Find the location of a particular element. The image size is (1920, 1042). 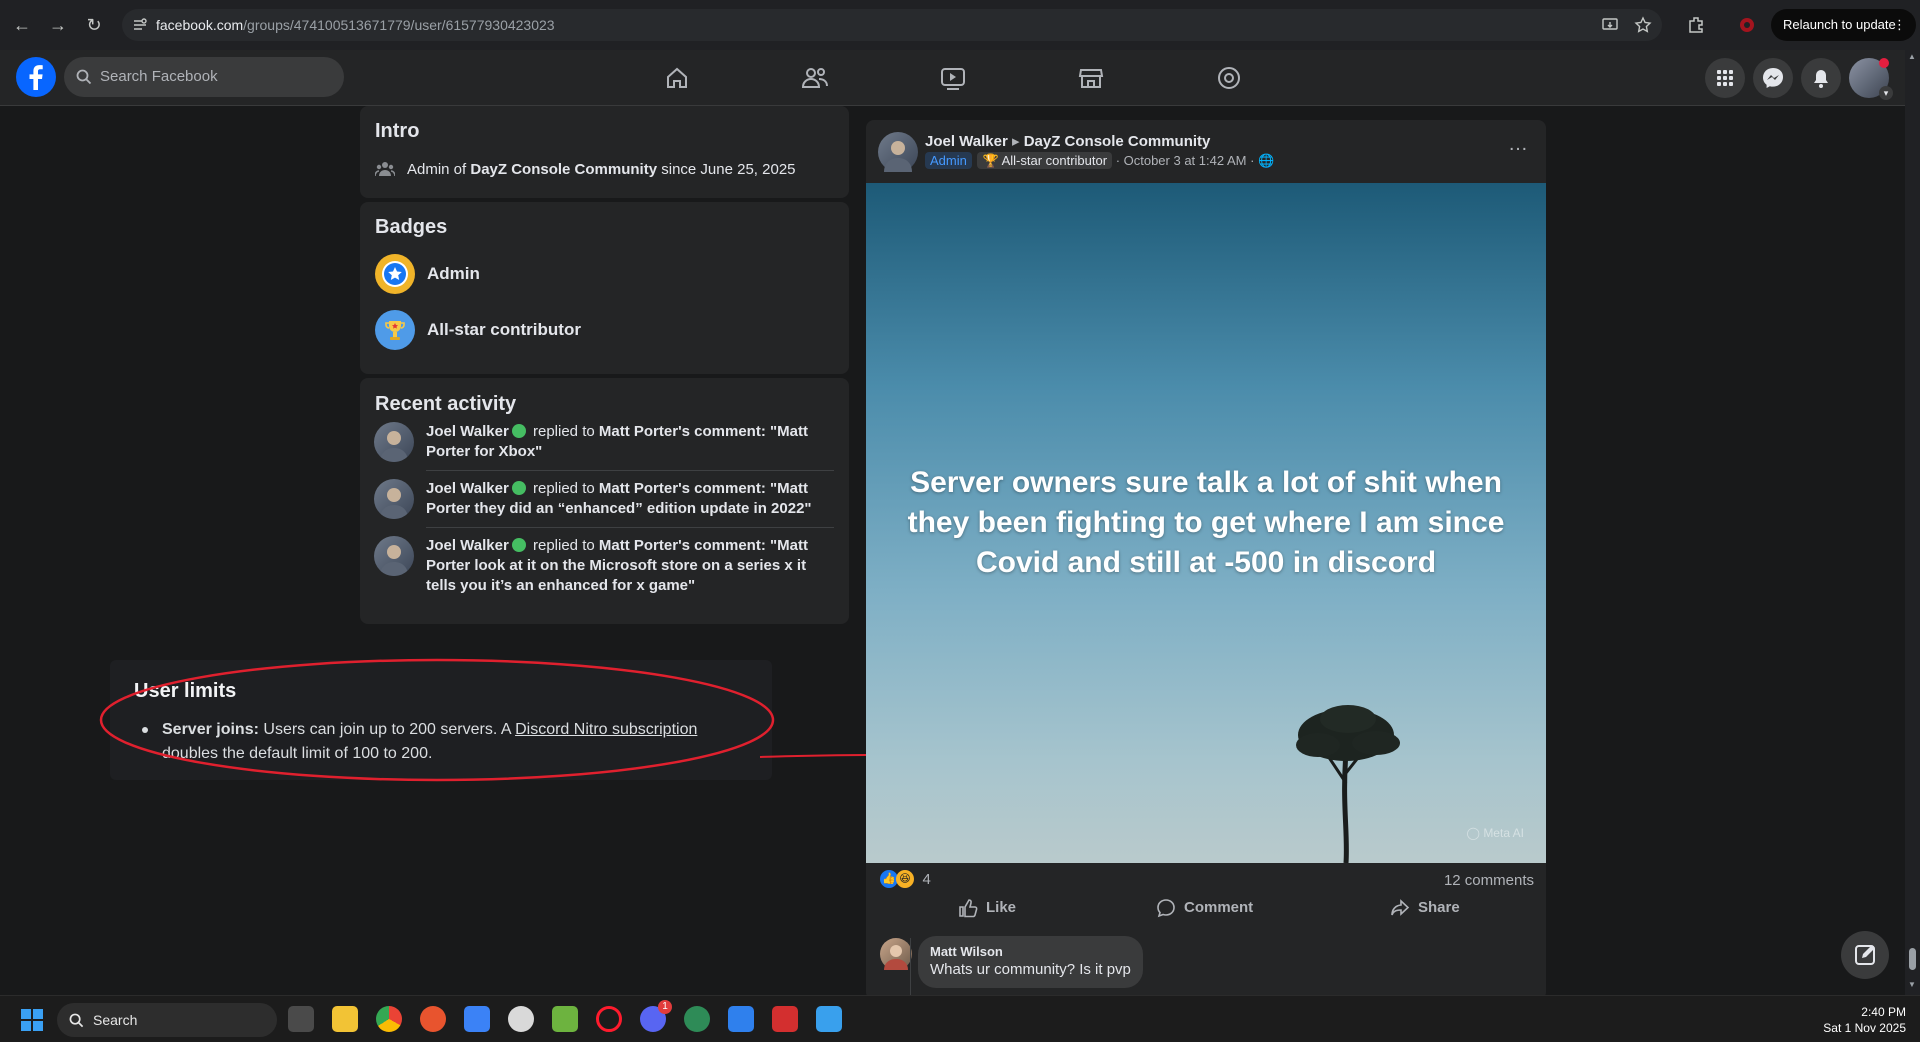

filezilla-icon is located at coordinates (785, 1019).